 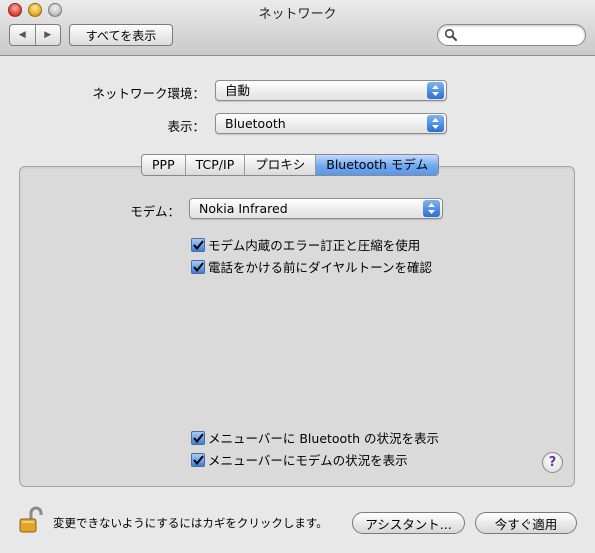 I want to click on help-icon: ?, so click(x=552, y=462).